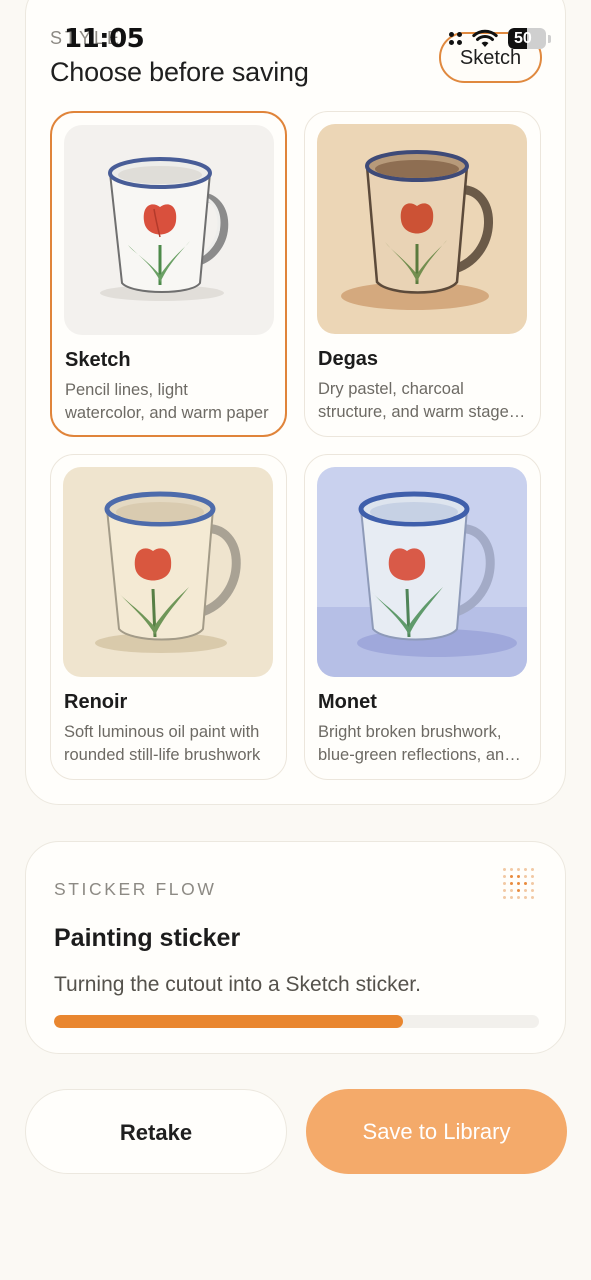 This screenshot has height=1280, width=591. Describe the element at coordinates (436, 1131) in the screenshot. I see `save-to-library-button: Save to Library` at that location.